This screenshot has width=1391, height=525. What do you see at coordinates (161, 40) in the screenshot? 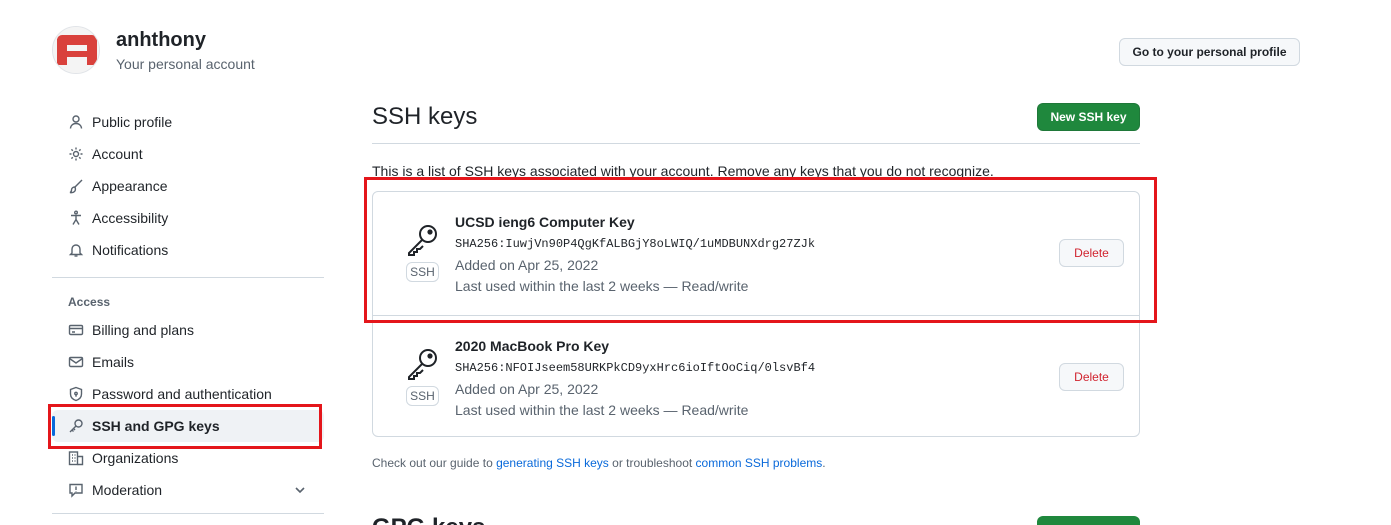
I see `username: anhthony` at bounding box center [161, 40].